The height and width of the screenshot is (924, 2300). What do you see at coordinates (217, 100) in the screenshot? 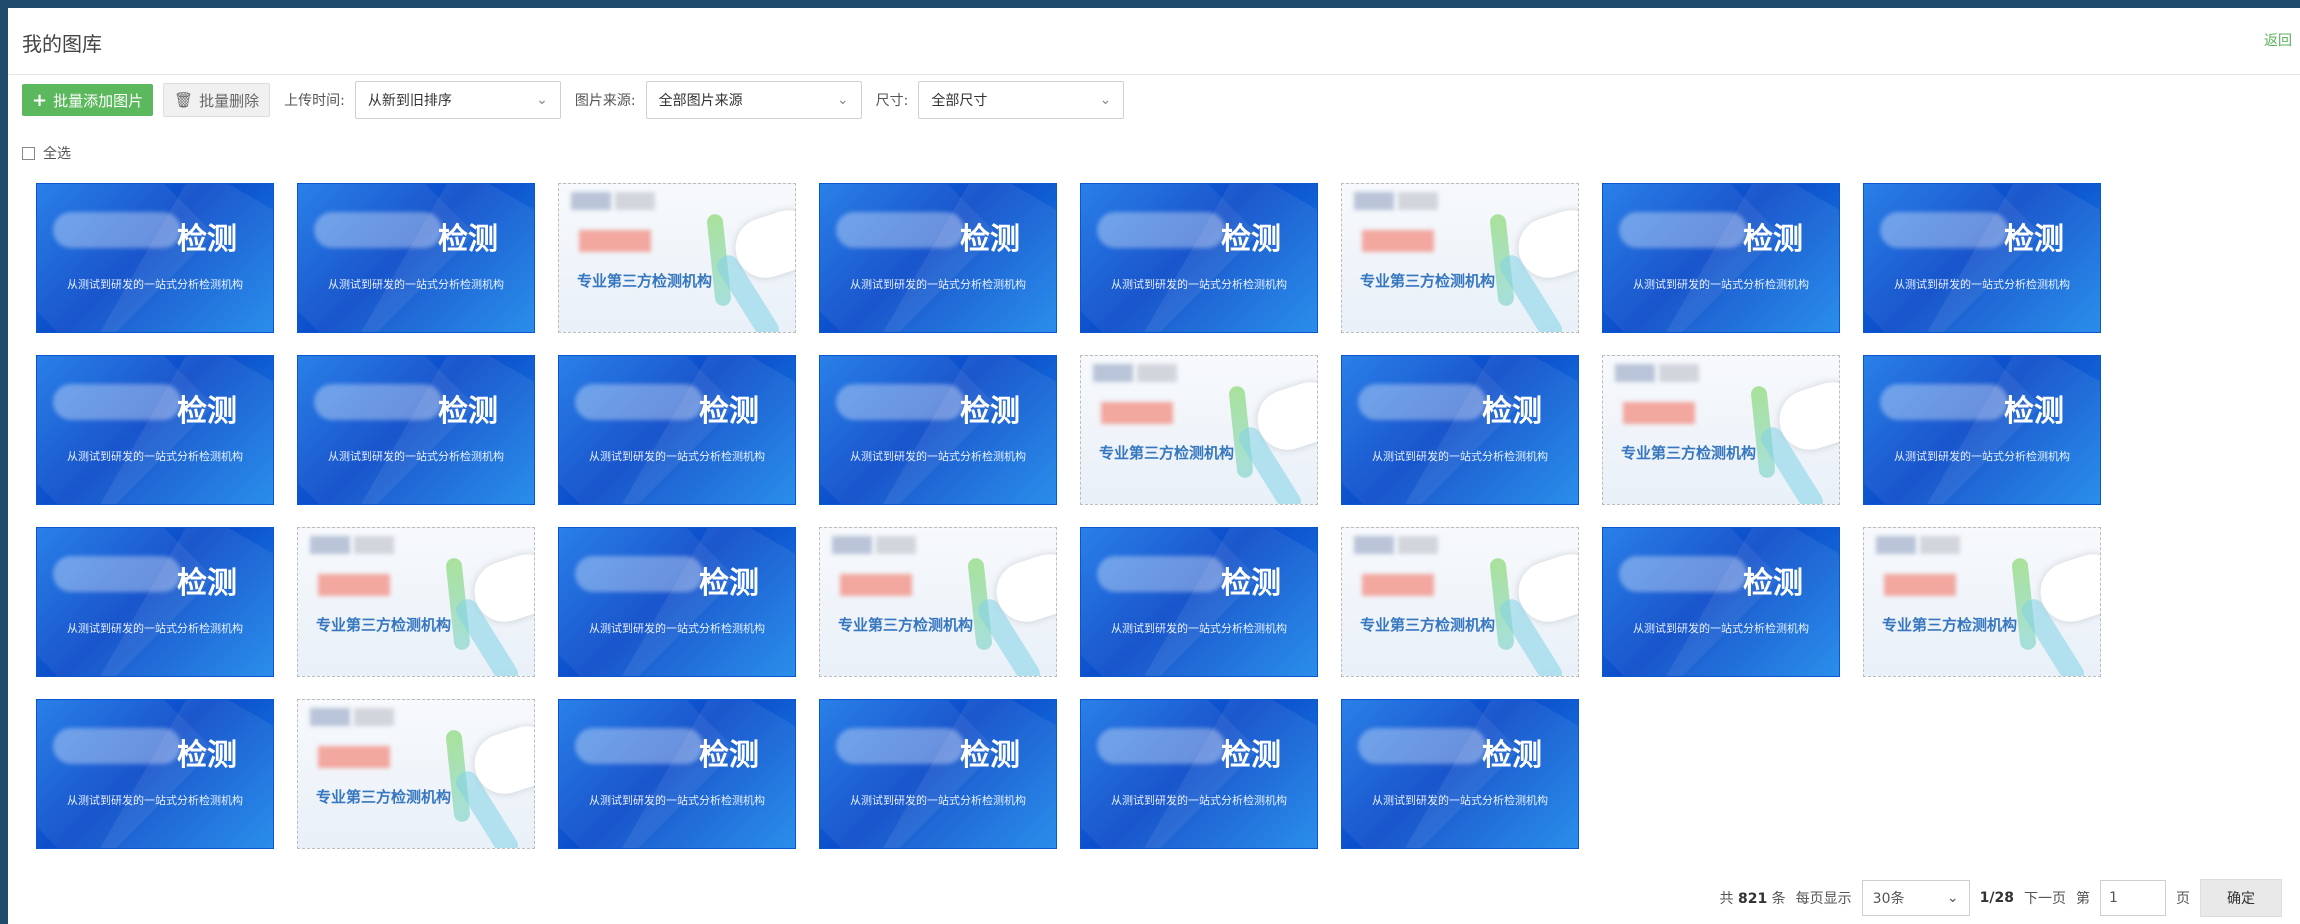
I see `batch-delete-button: 🗑 批量删除` at bounding box center [217, 100].